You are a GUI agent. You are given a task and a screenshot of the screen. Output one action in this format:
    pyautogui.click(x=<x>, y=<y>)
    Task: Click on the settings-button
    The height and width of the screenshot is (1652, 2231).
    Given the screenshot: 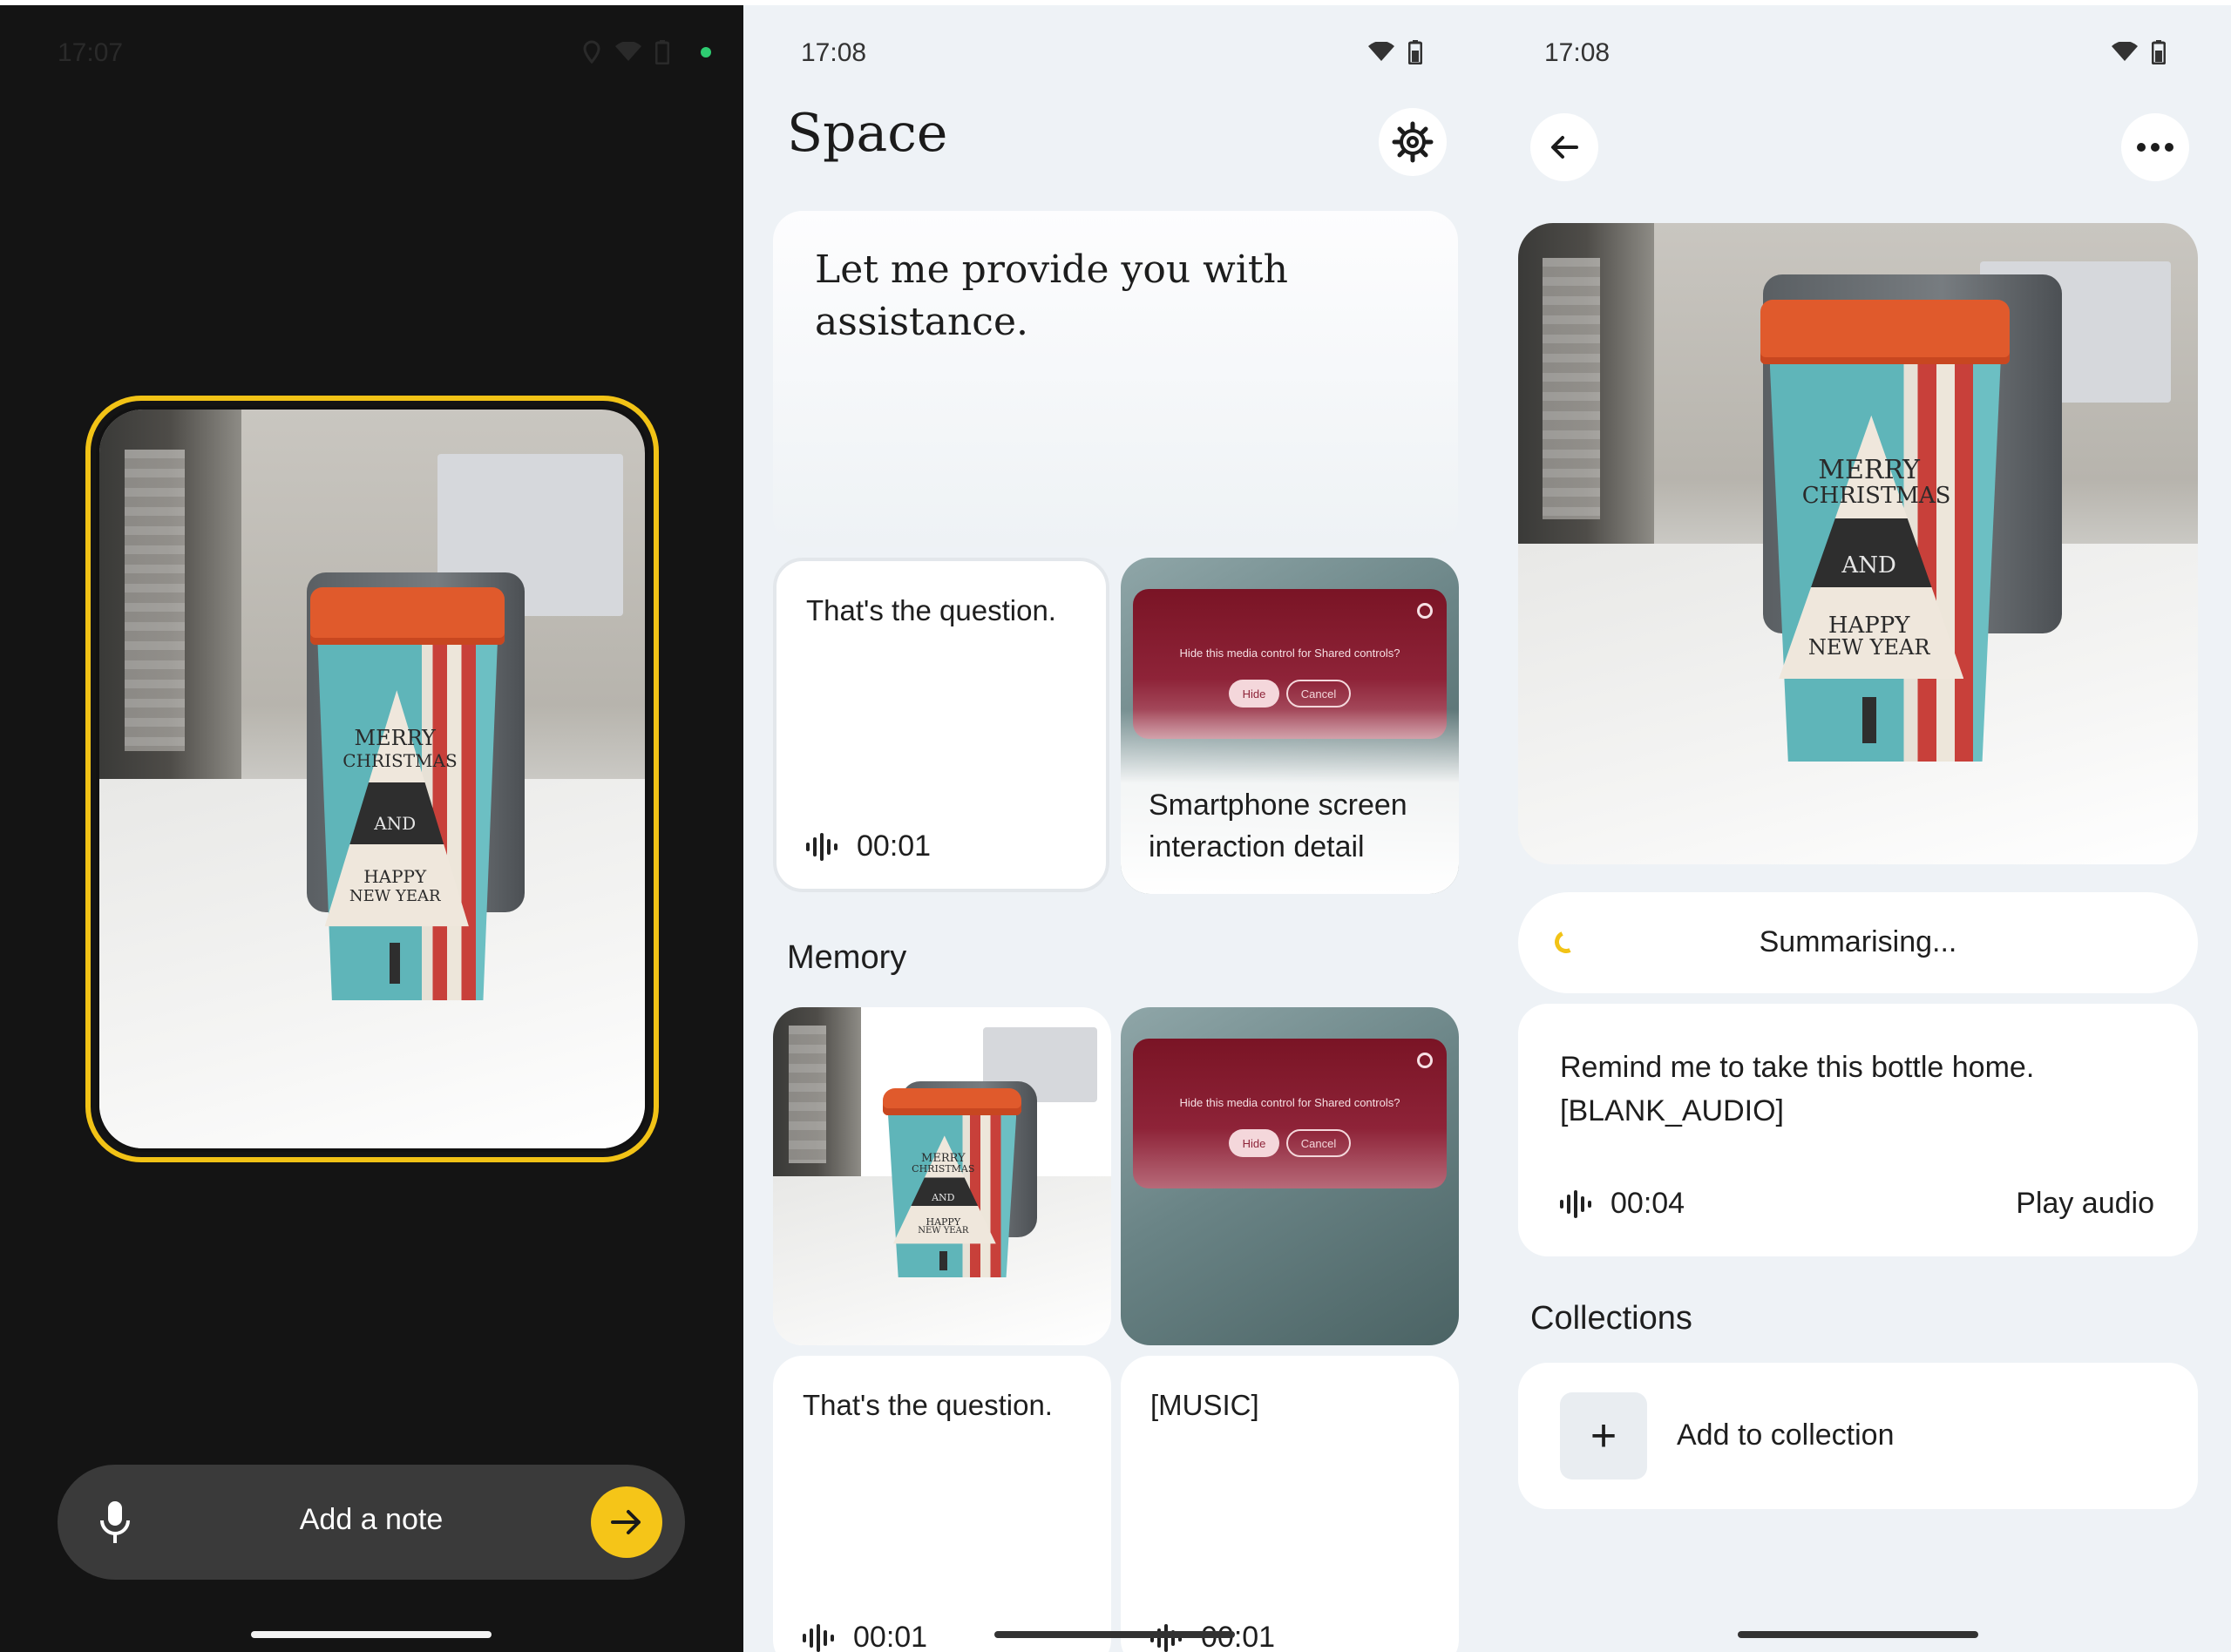 What is the action you would take?
    pyautogui.click(x=1413, y=142)
    